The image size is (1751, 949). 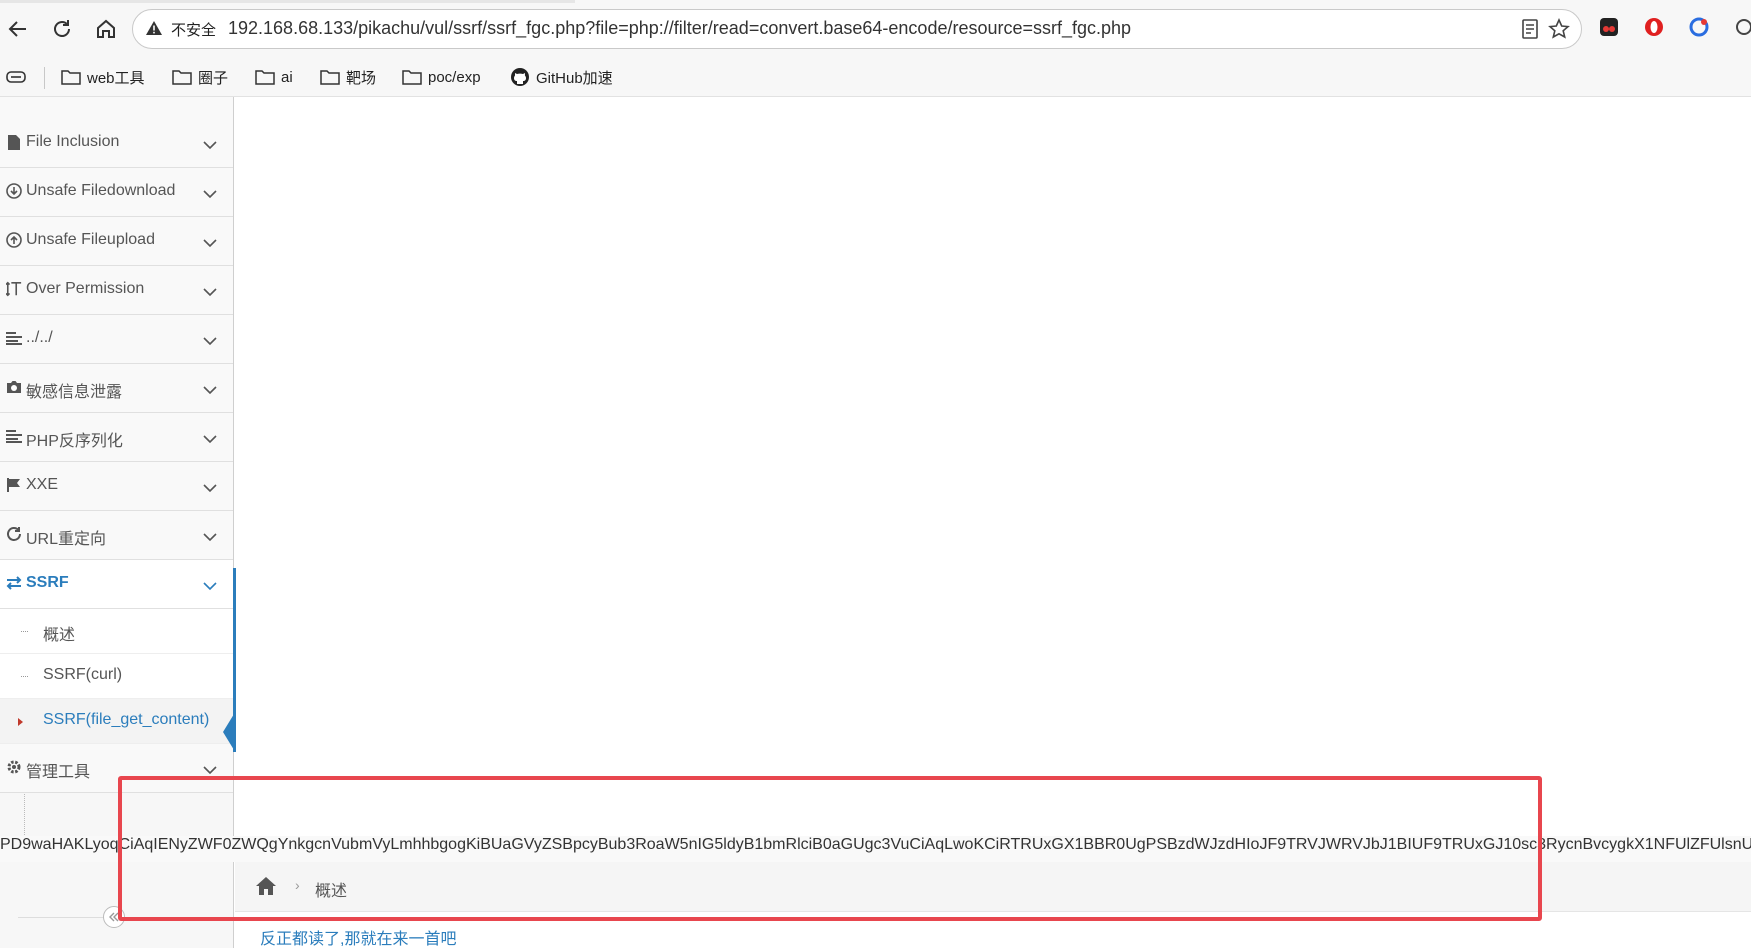 What do you see at coordinates (74, 392) in the screenshot?
I see `sidebar-item-label: 敏感信息泄露` at bounding box center [74, 392].